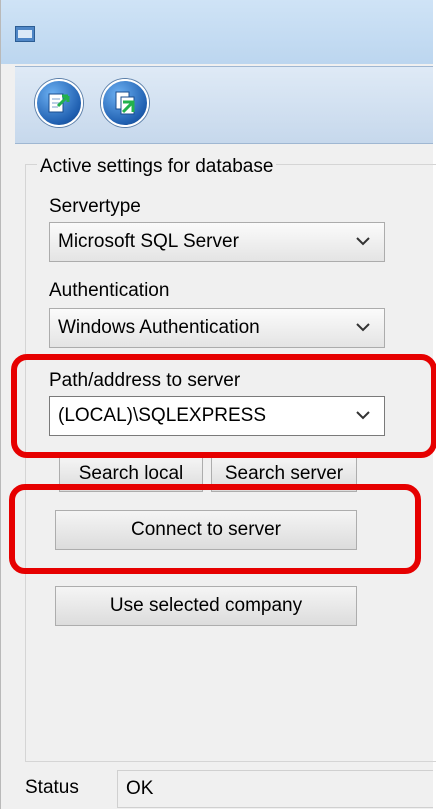 This screenshot has height=809, width=436. I want to click on highlight-connect, so click(215, 529).